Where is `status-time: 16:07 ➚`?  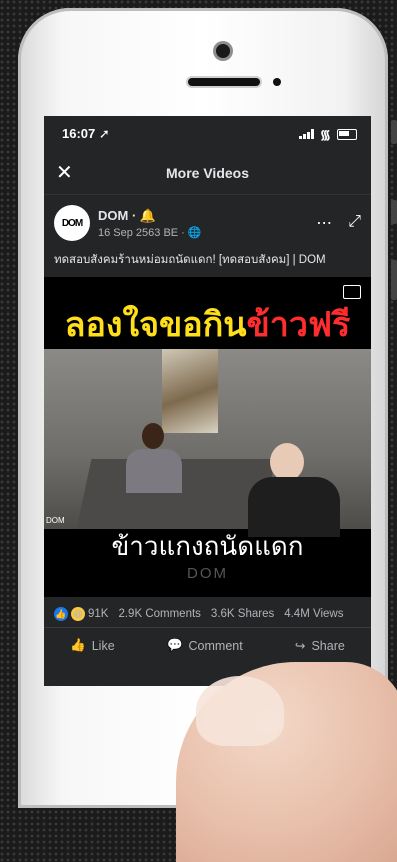
status-time: 16:07 ➚ is located at coordinates (86, 133).